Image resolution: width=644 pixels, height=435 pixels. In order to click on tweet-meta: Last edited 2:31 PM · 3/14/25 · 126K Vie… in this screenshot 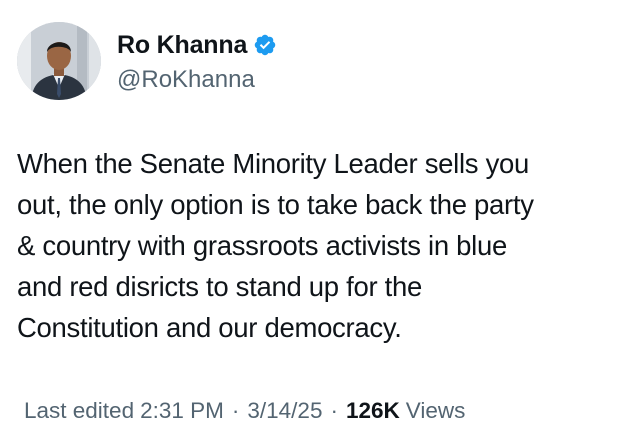, I will do `click(244, 411)`.